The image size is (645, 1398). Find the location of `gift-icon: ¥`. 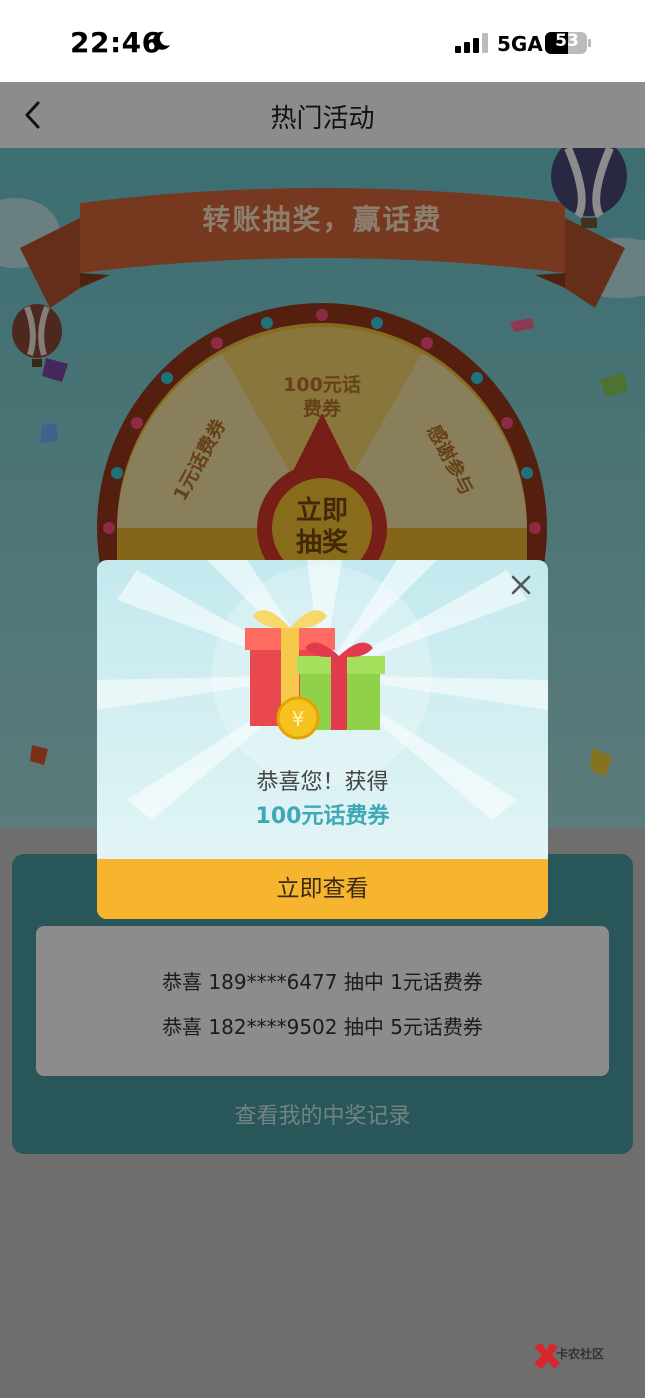

gift-icon: ¥ is located at coordinates (315, 675).